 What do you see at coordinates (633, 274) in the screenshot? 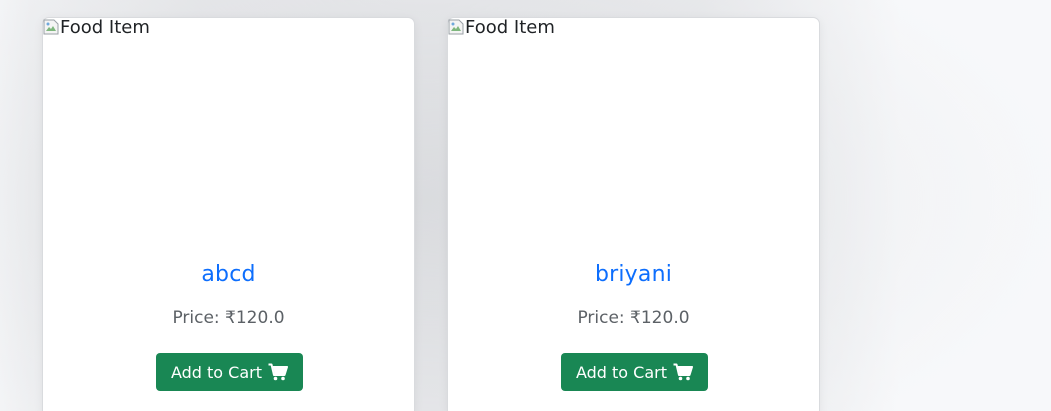
I see `food-item-title: briyani` at bounding box center [633, 274].